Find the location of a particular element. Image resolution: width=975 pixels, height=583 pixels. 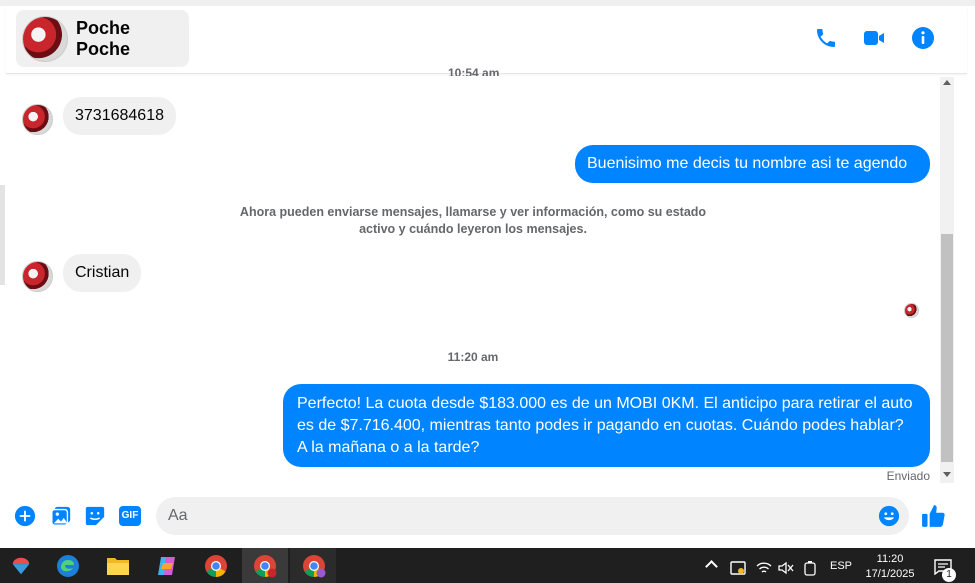

gif-icon: GIF is located at coordinates (130, 516).